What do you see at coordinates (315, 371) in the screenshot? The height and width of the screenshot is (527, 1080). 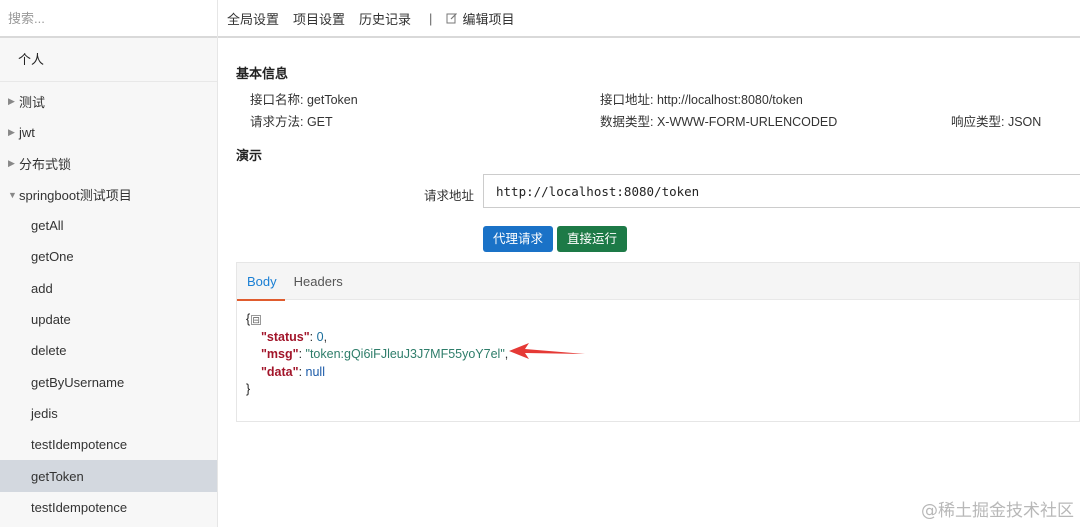 I see `json-value: null` at bounding box center [315, 371].